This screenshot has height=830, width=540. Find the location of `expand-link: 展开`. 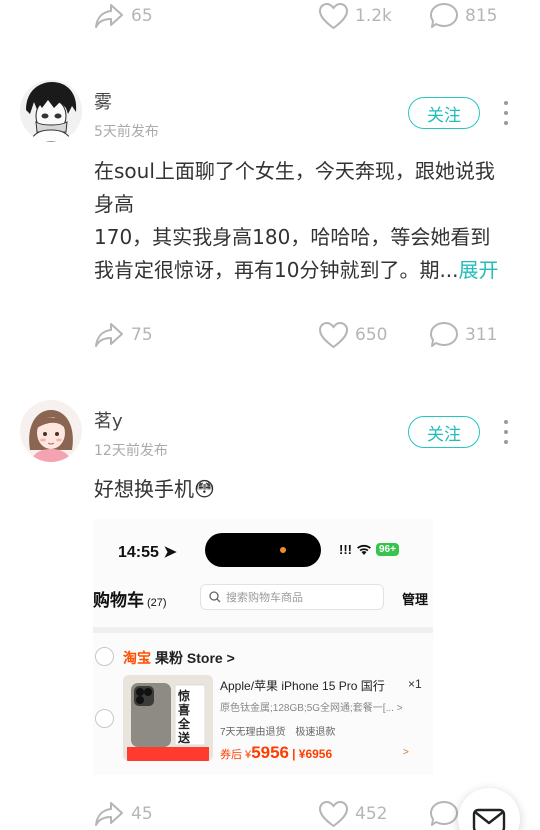

expand-link: 展开 is located at coordinates (479, 270).